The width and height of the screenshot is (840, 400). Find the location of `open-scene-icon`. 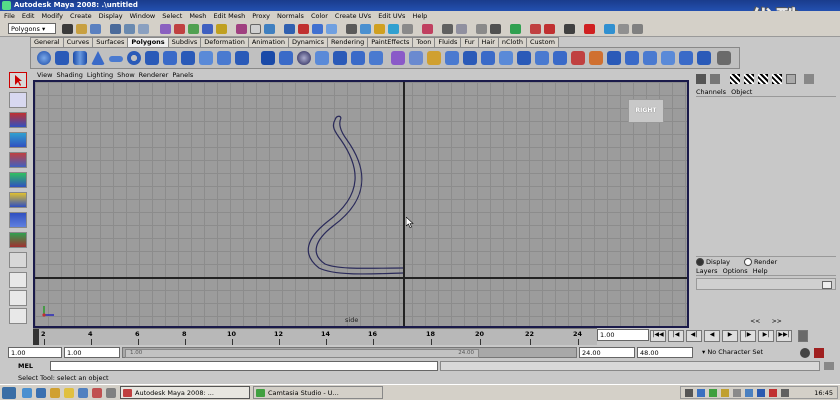

open-scene-icon is located at coordinates (81, 29).